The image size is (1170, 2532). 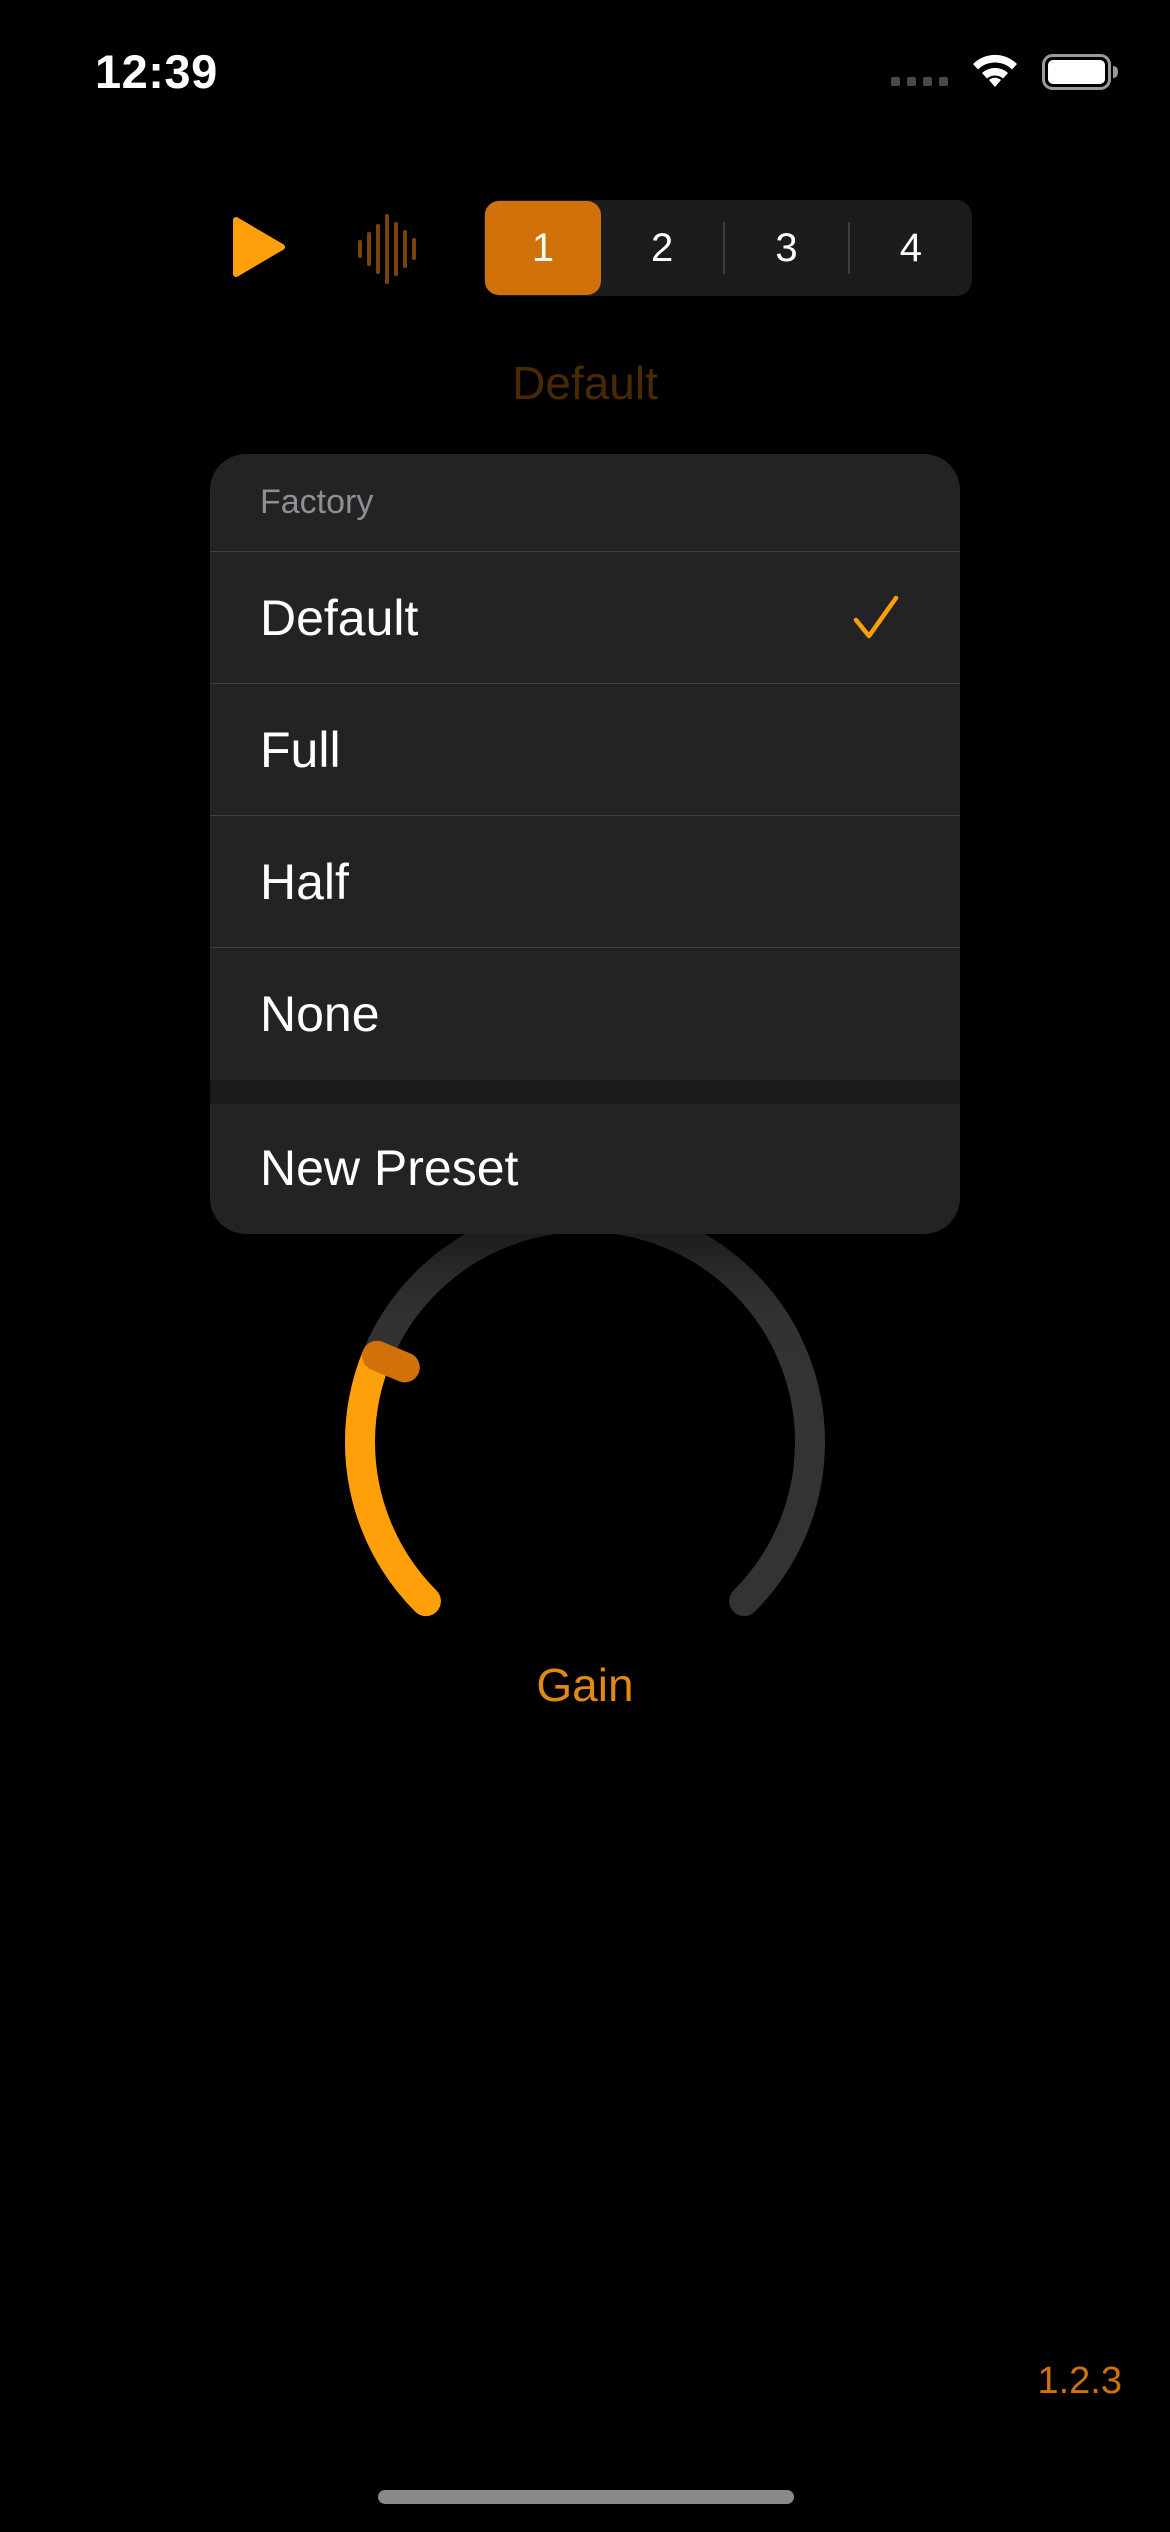 I want to click on menu-item-label: Default, so click(x=339, y=617).